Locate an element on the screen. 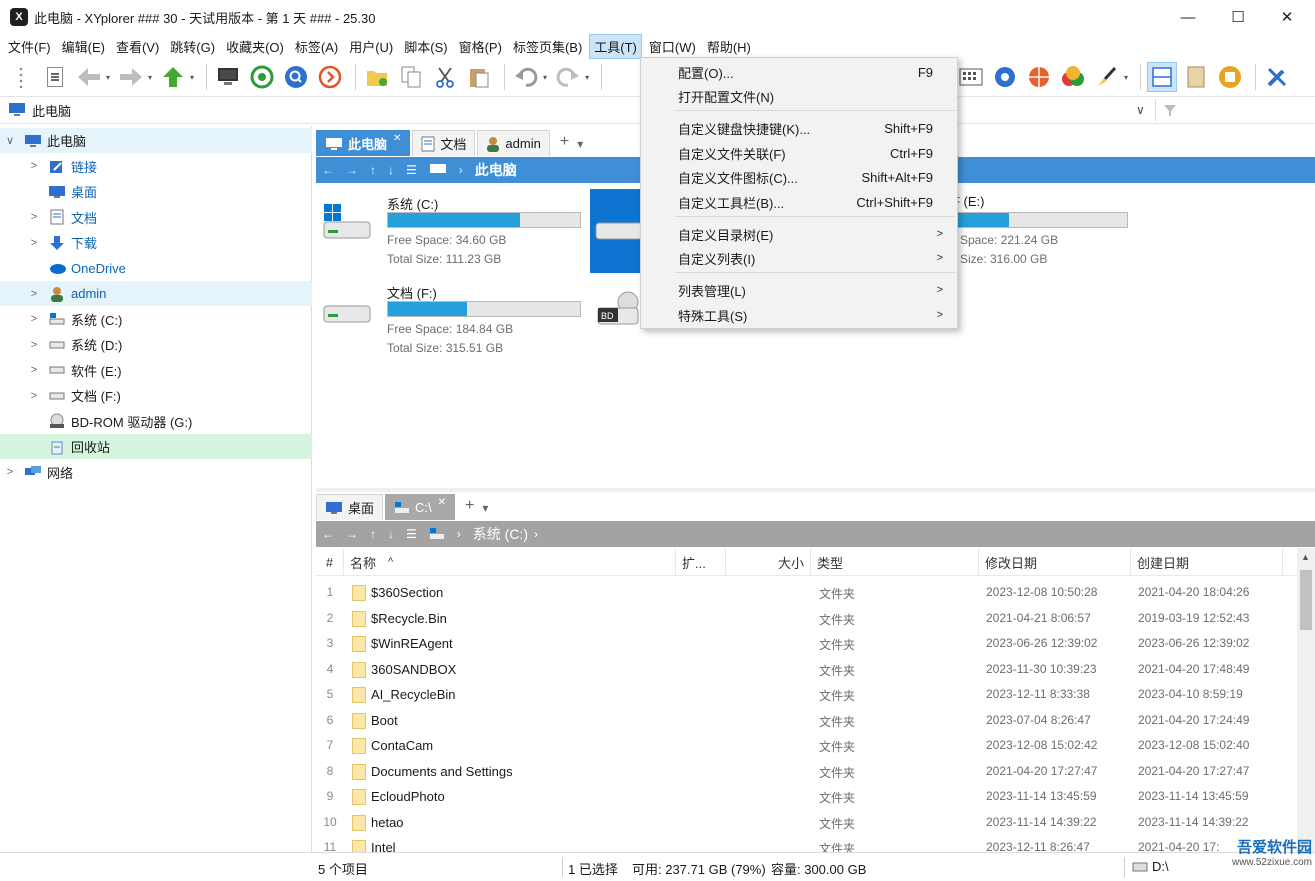 Image resolution: width=1315 pixels, height=881 pixels. tree-item: > 链接 is located at coordinates (156, 166).